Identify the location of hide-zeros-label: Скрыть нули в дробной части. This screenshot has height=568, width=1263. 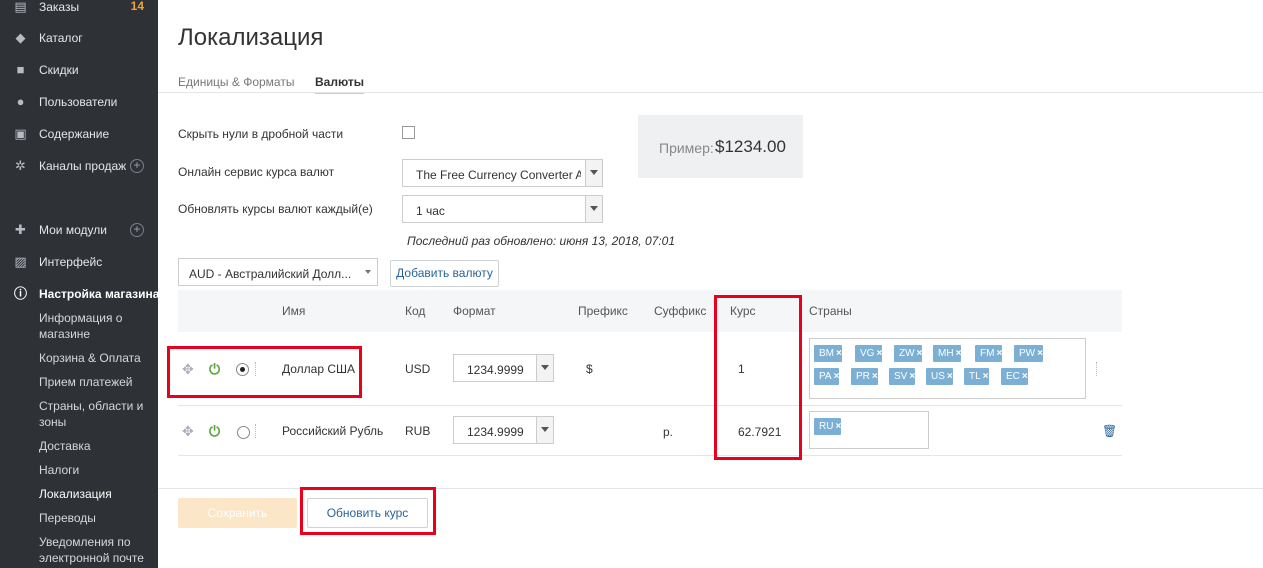
(261, 134).